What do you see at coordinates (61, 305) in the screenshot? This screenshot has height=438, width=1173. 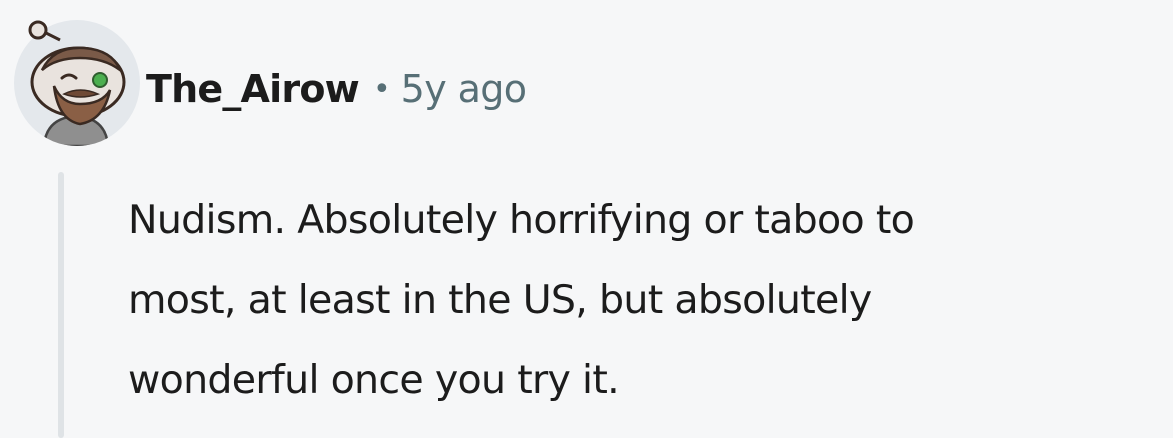 I see `comment-thread-line` at bounding box center [61, 305].